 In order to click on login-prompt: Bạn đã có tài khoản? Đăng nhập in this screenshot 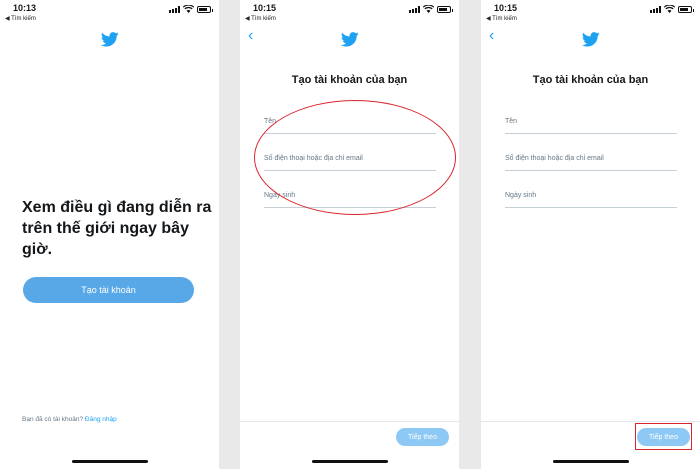, I will do `click(69, 419)`.